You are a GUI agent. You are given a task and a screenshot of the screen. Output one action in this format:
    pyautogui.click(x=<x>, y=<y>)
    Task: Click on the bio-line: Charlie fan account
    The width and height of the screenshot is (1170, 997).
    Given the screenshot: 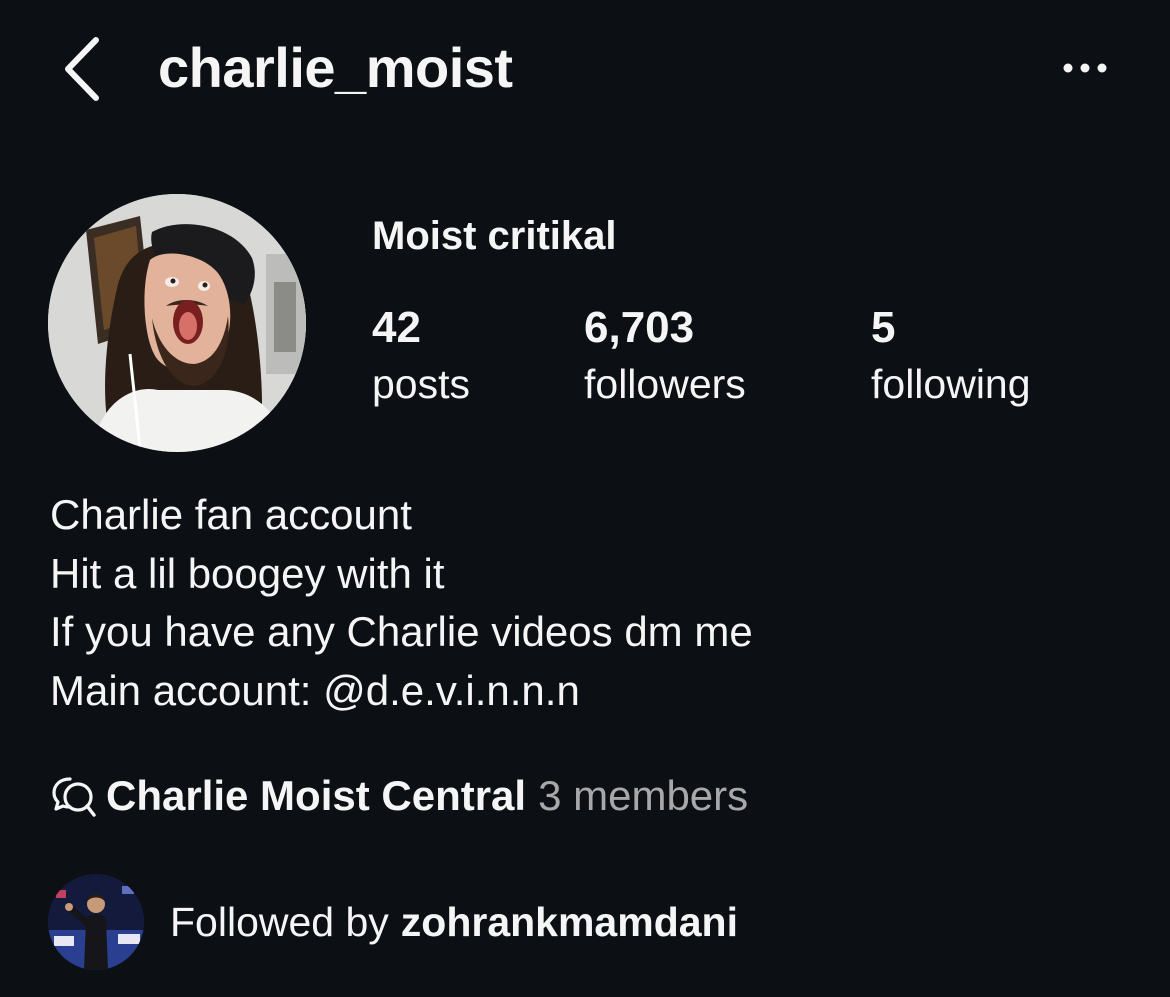 What is the action you would take?
    pyautogui.click(x=231, y=514)
    